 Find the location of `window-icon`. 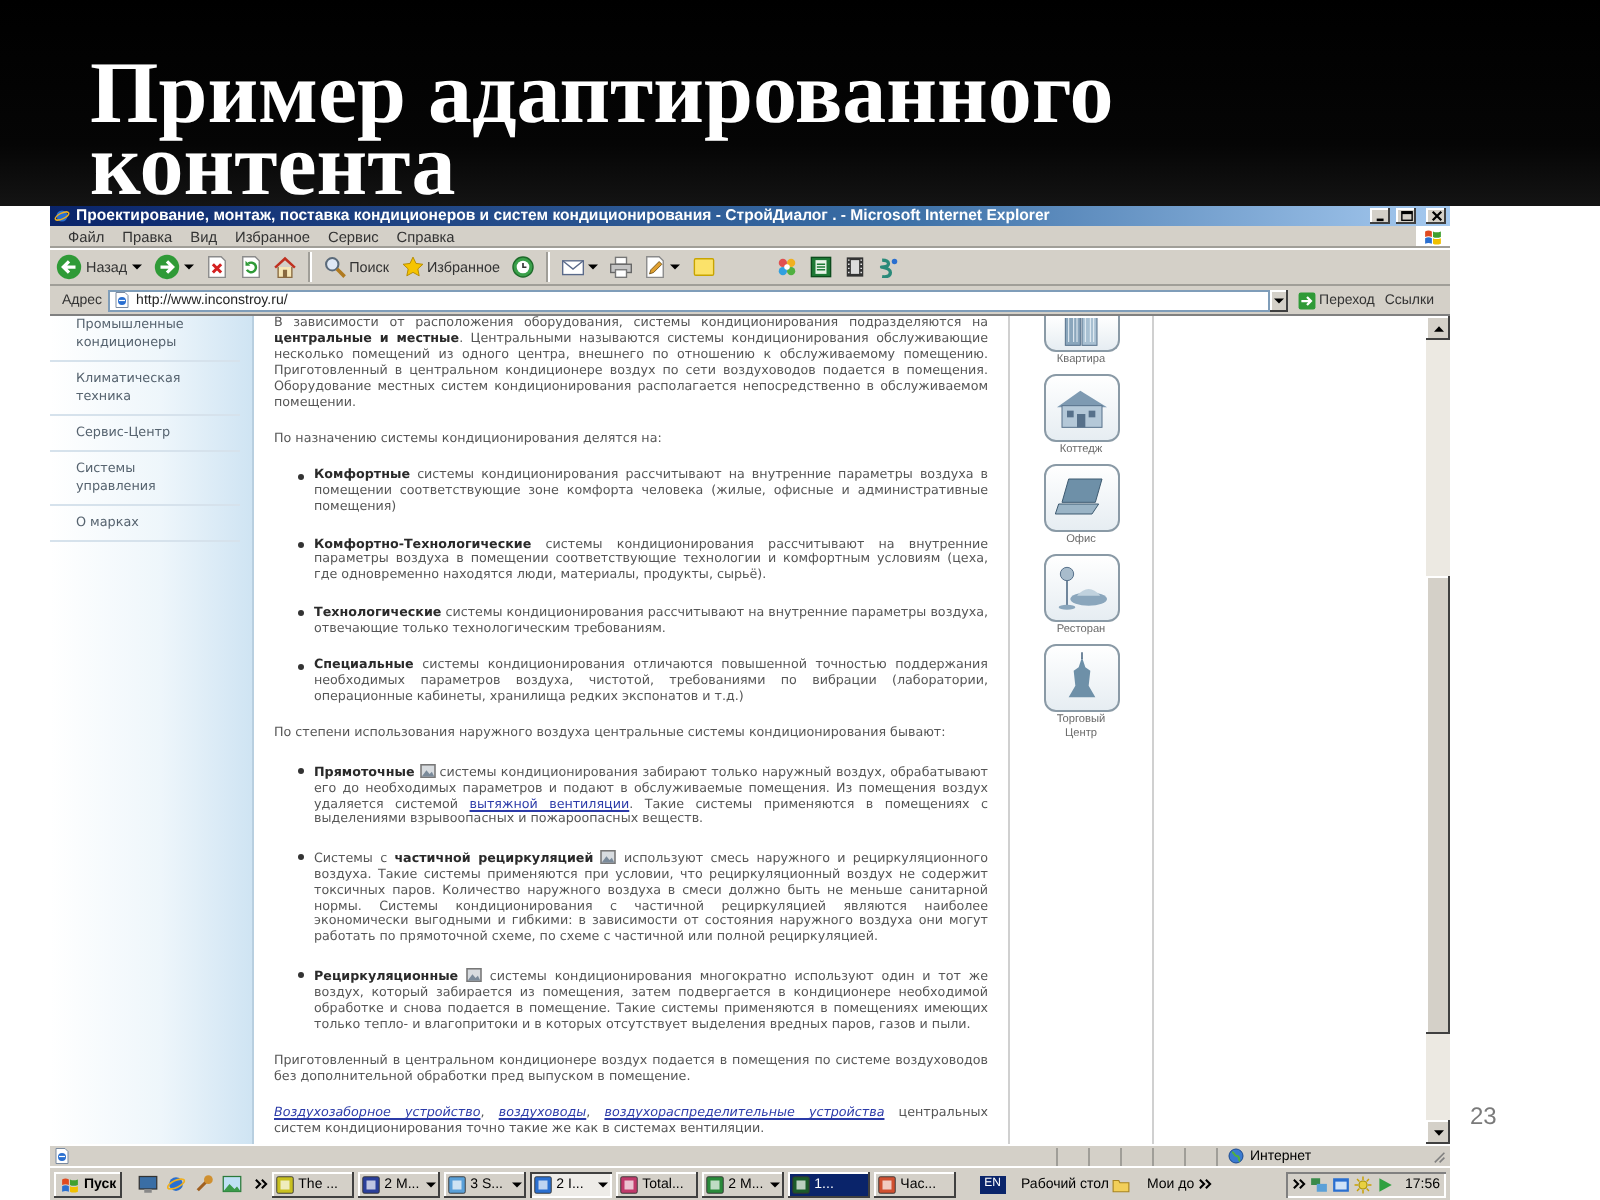

window-icon is located at coordinates (1341, 1184).